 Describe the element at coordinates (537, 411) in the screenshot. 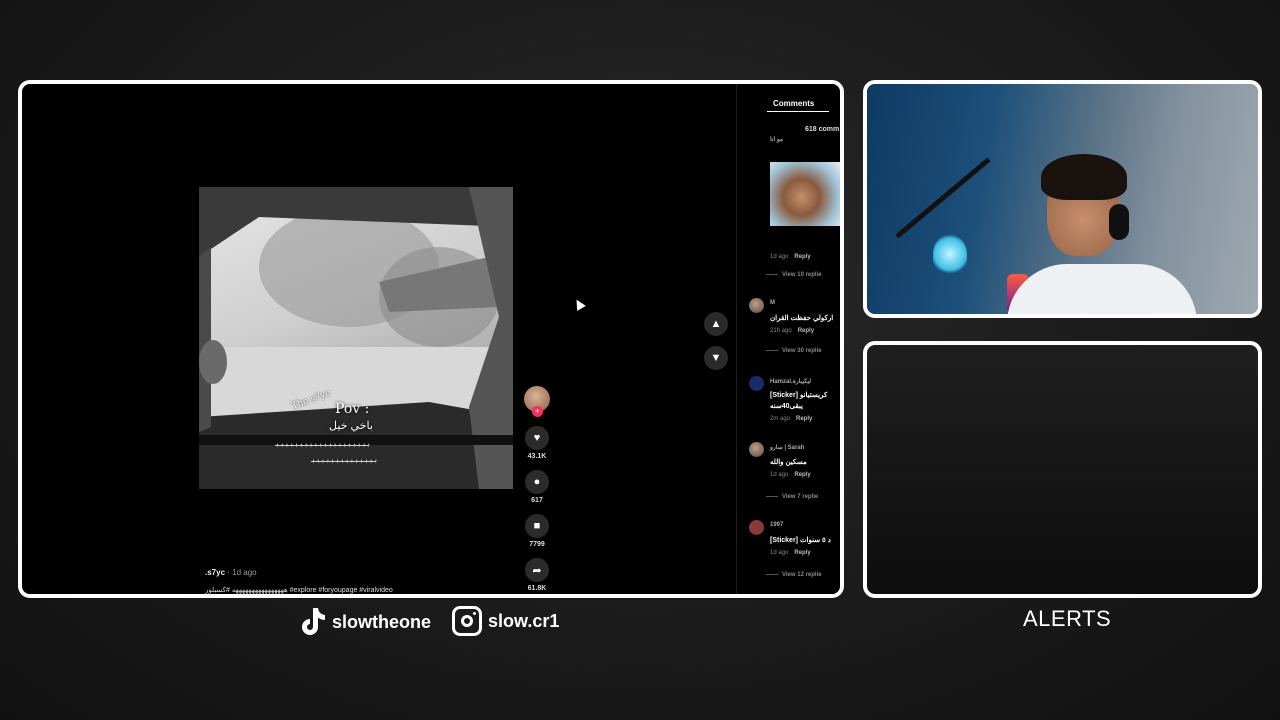

I see `follow-plus-icon: +` at that location.